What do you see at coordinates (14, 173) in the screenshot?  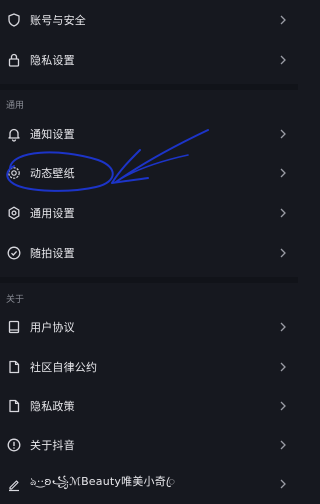 I see `gear-icon` at bounding box center [14, 173].